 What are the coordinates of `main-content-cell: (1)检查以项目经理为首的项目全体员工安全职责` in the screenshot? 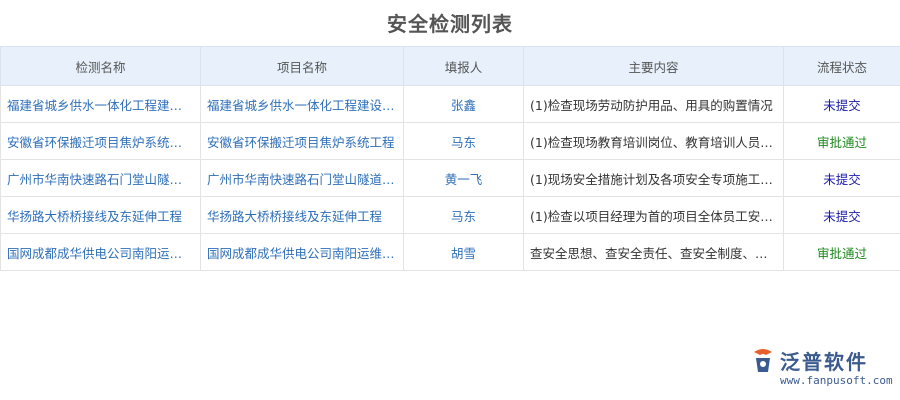 It's located at (653, 215).